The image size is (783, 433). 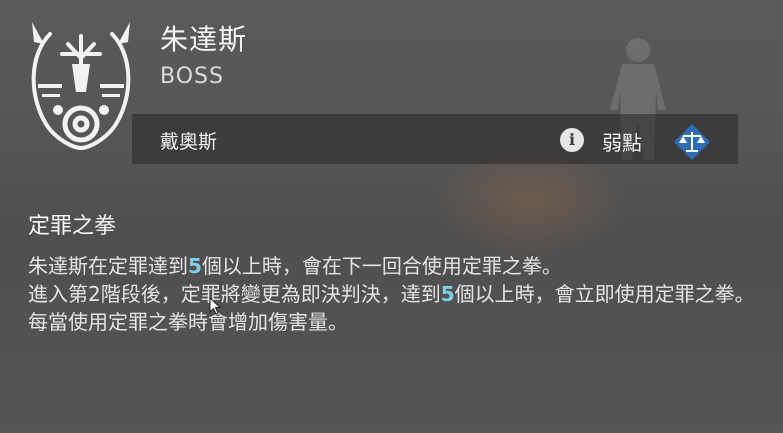 What do you see at coordinates (72, 226) in the screenshot?
I see `skill-title: 定罪之拳` at bounding box center [72, 226].